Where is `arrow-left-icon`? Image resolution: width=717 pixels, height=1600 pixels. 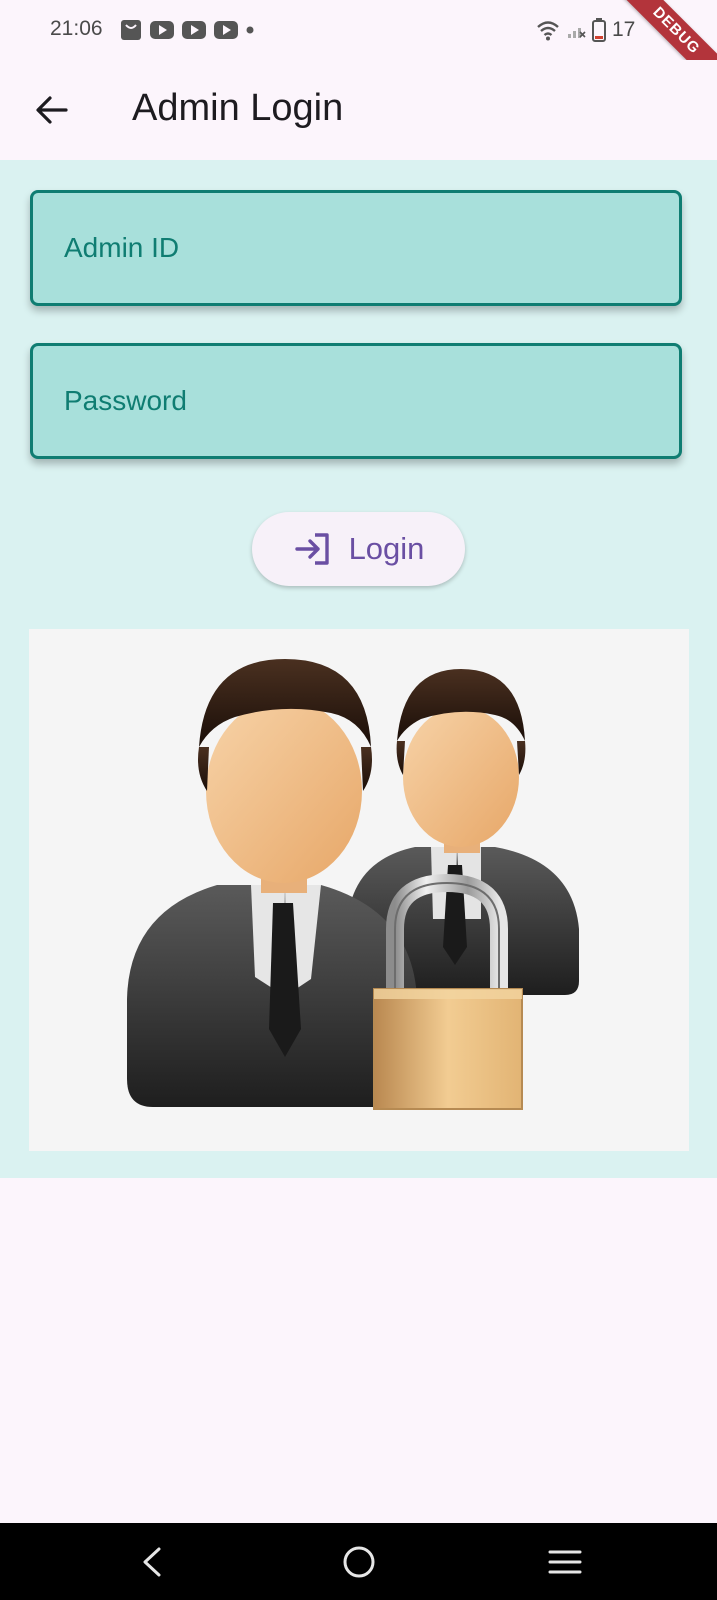 arrow-left-icon is located at coordinates (52, 110).